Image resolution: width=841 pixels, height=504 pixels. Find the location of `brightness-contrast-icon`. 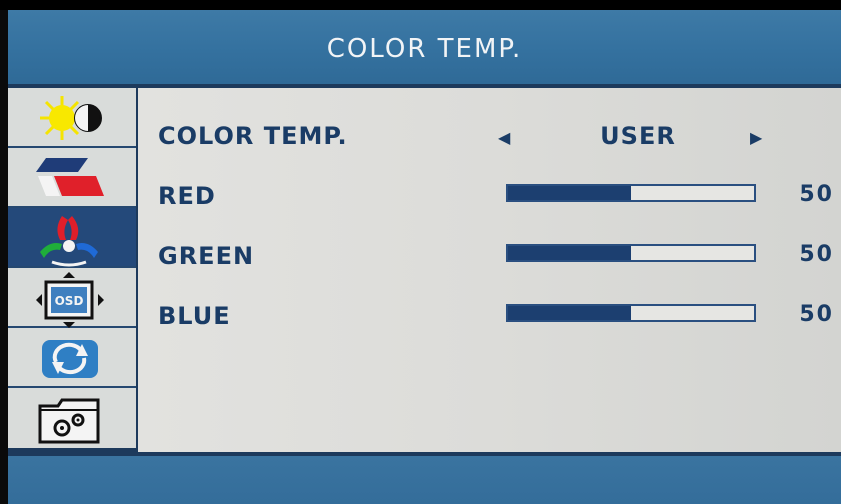

brightness-contrast-icon is located at coordinates (71, 118).